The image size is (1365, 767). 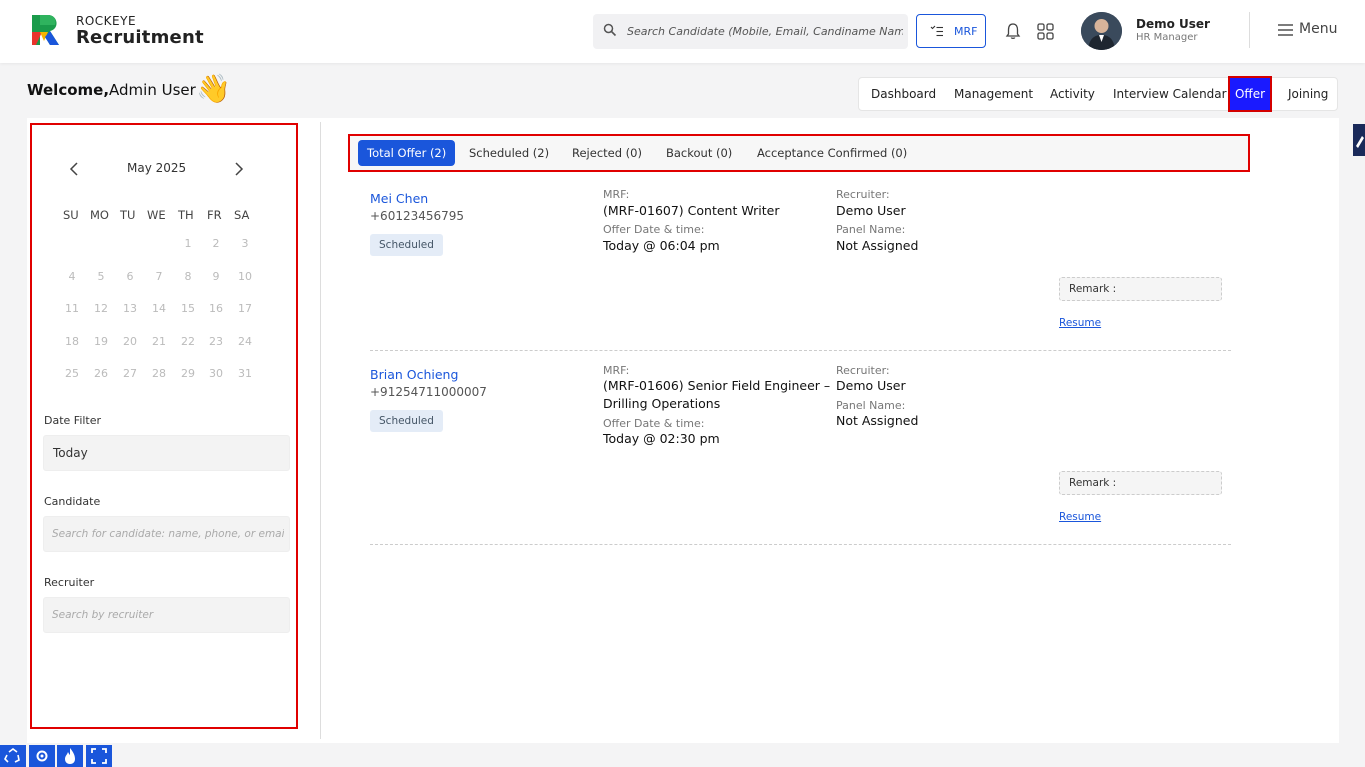 I want to click on welcome-greeting: Welcome,, so click(x=68, y=90).